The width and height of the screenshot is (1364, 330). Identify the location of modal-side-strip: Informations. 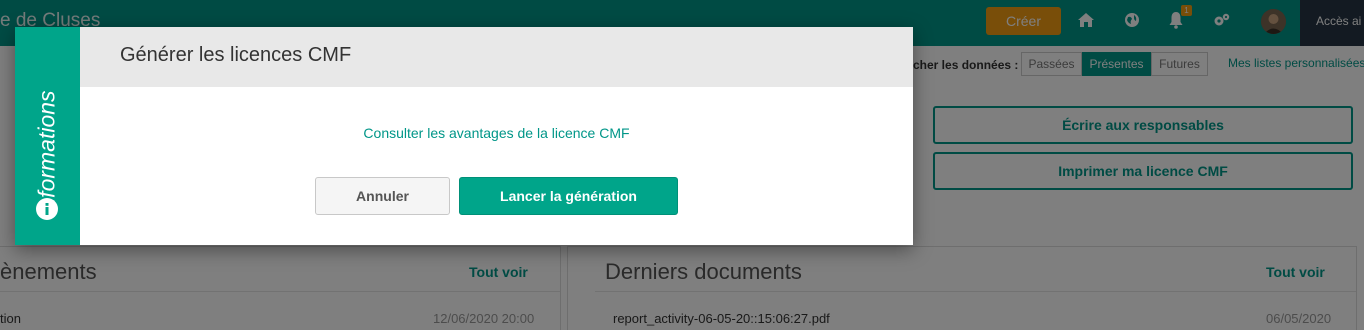
(47, 136).